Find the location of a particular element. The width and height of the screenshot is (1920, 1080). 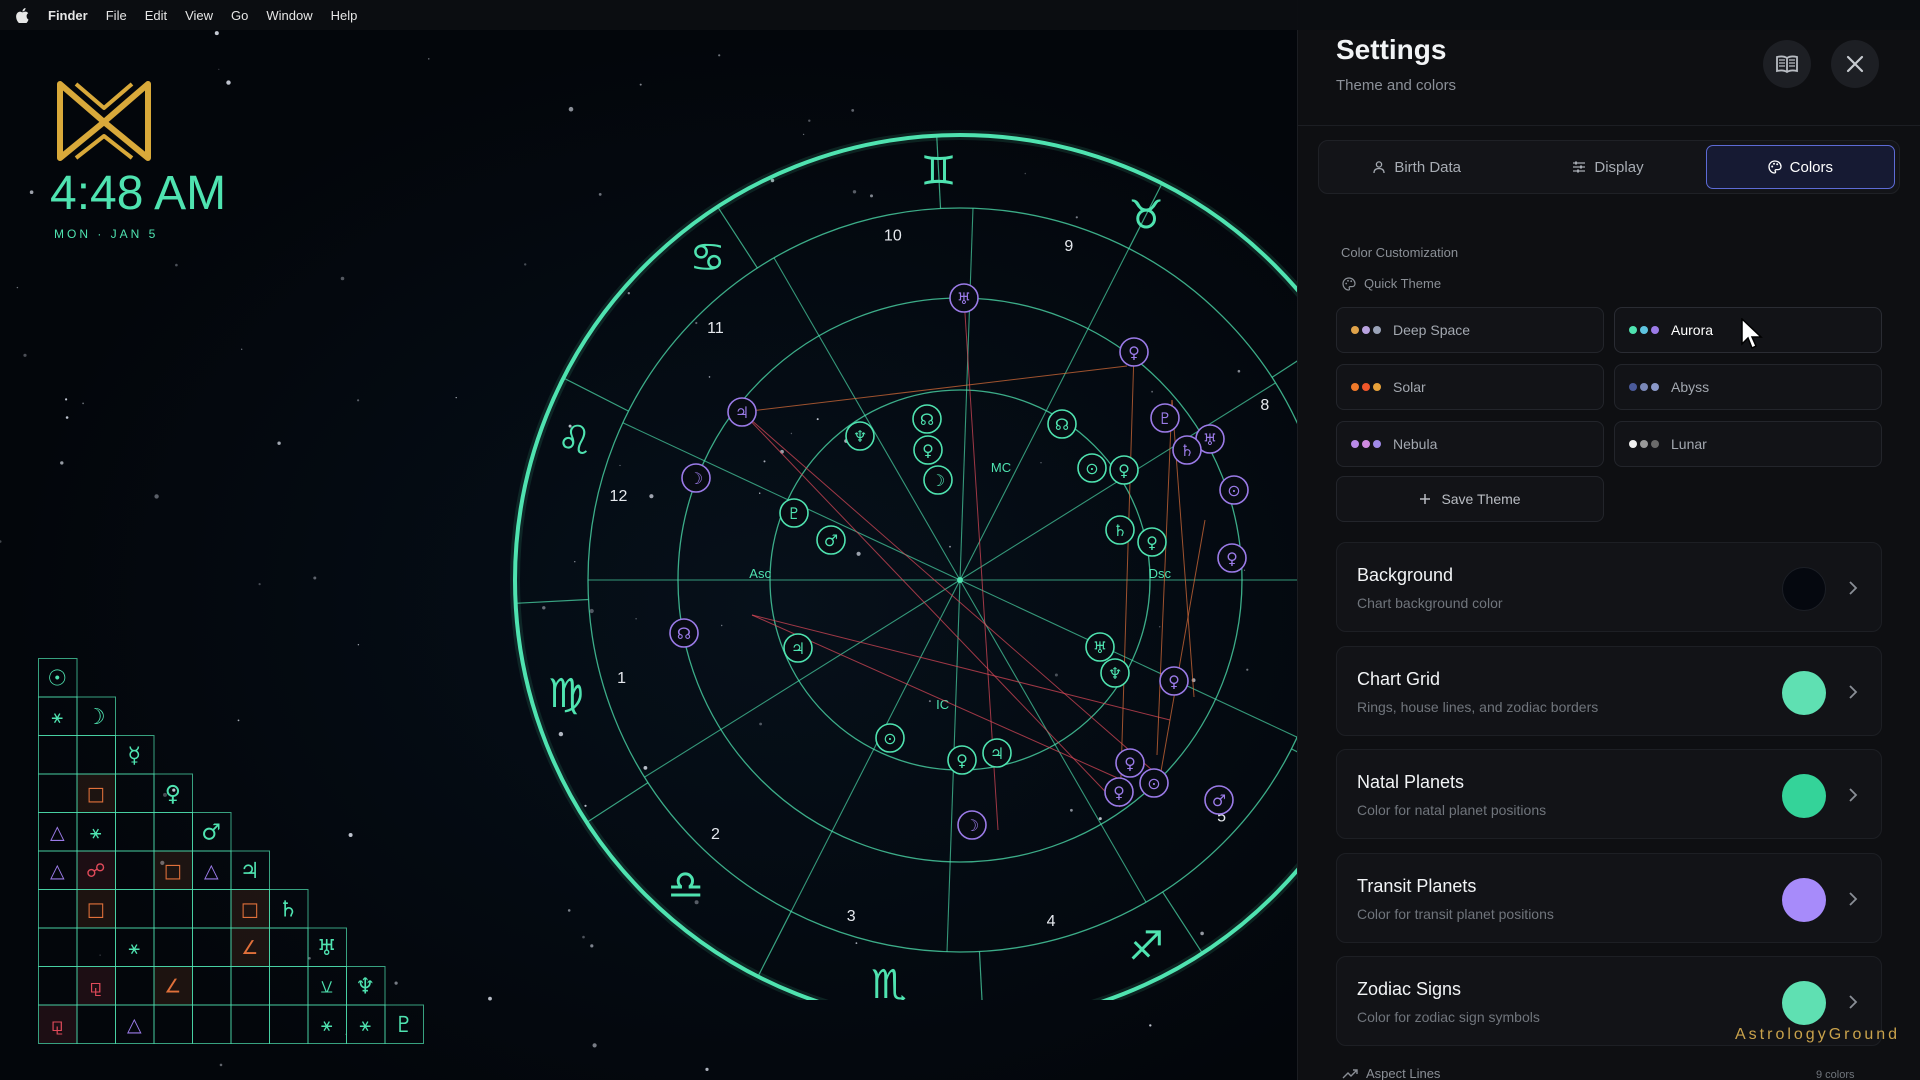

house-number: 4 is located at coordinates (1051, 921).